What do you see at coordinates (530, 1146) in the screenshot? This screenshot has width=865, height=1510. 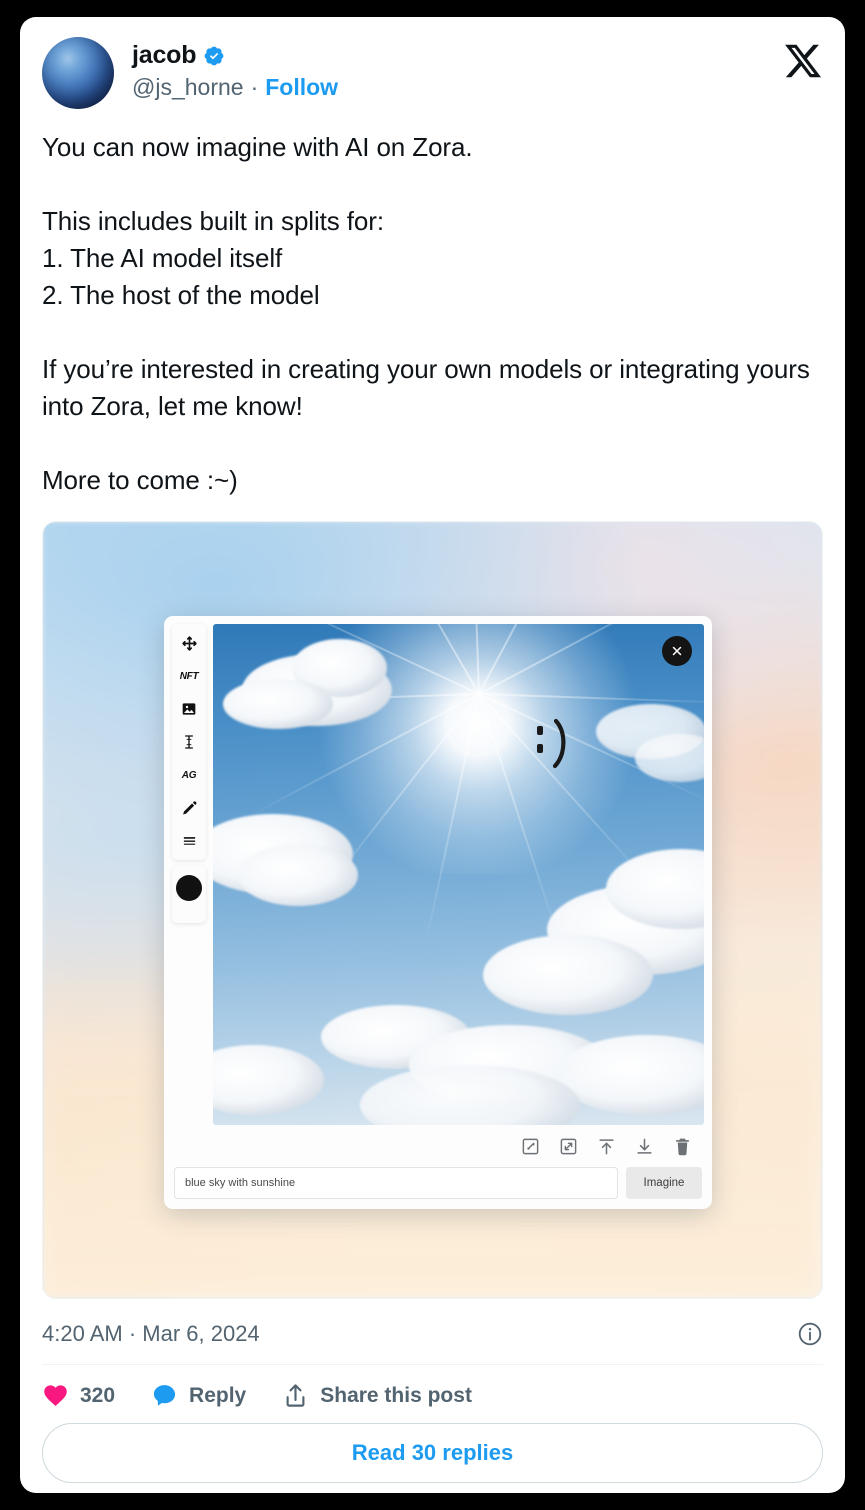 I see `shrink-inward-icon` at bounding box center [530, 1146].